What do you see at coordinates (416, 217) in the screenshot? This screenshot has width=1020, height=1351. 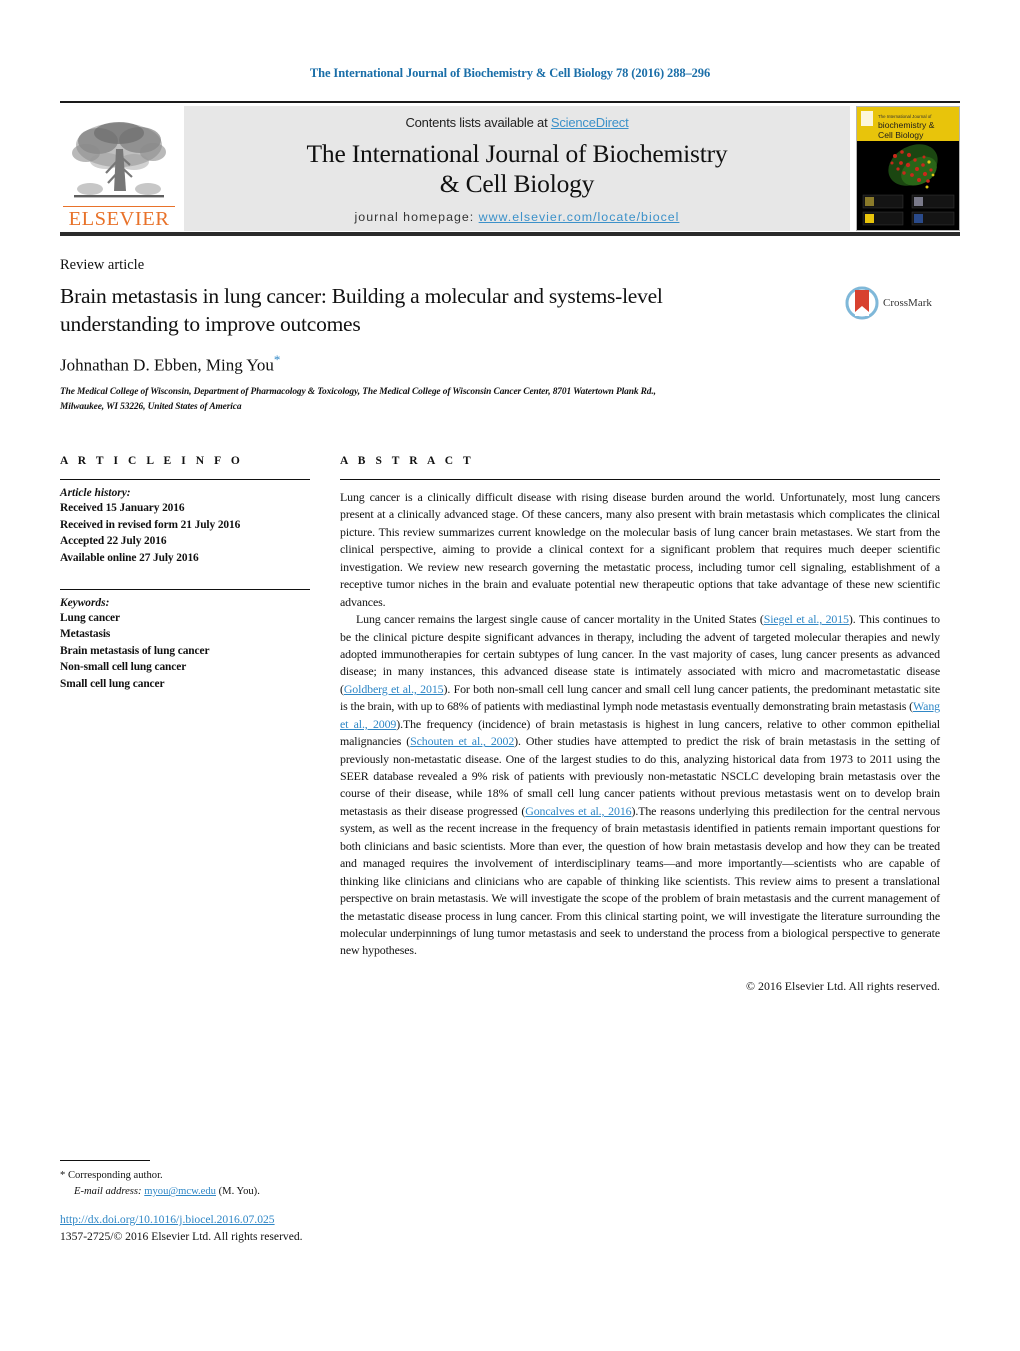 I see `homepage-prefix-text: journal homepage:` at bounding box center [416, 217].